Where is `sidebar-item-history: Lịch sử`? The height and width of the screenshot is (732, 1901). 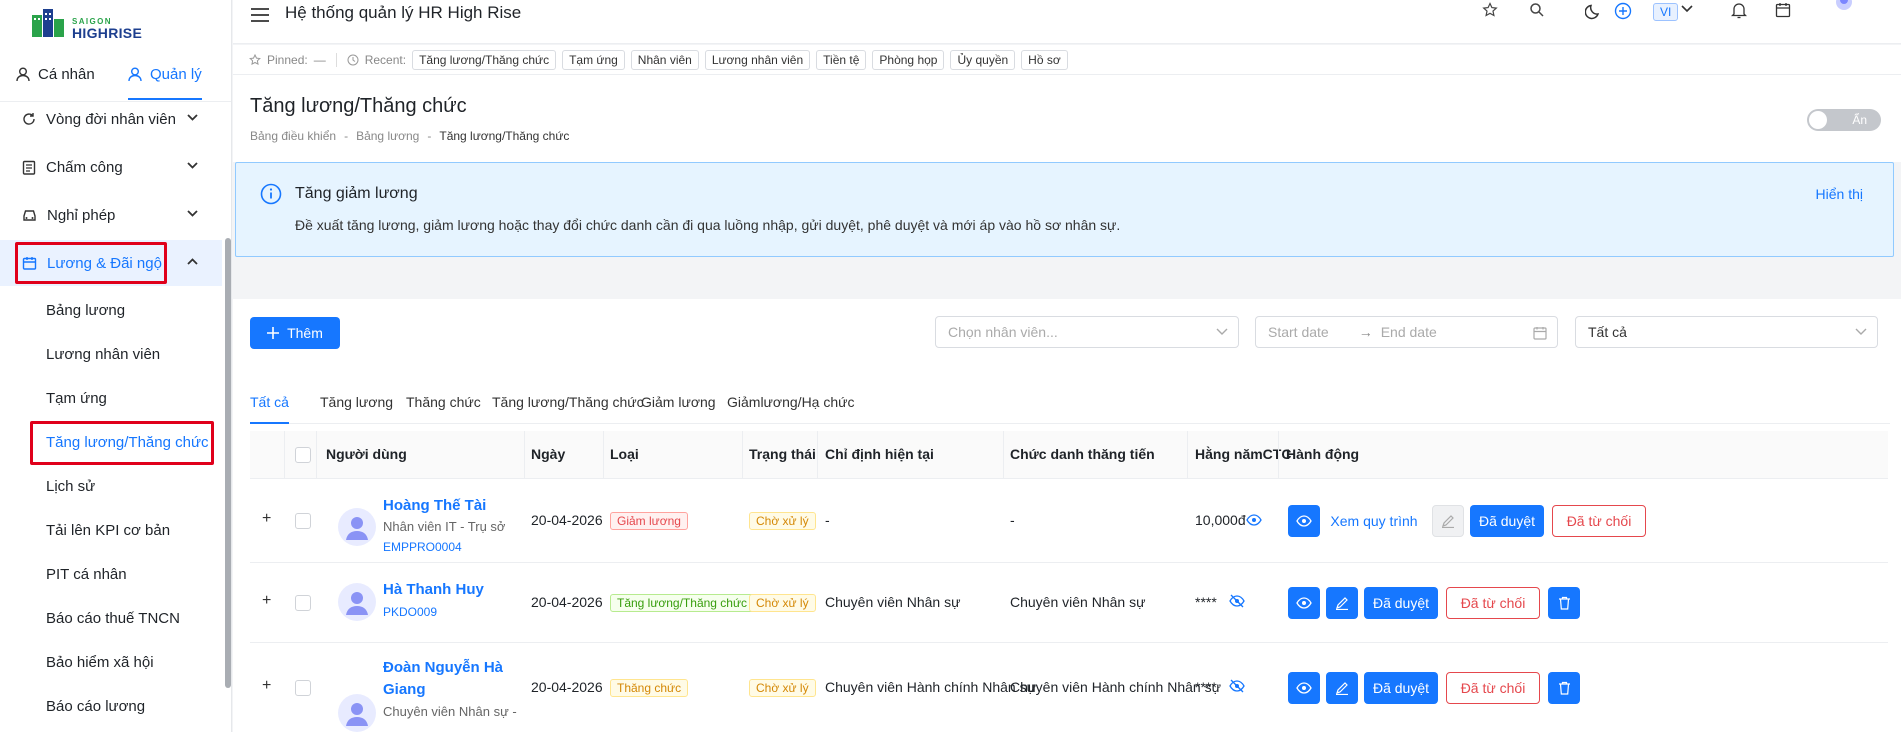
sidebar-item-history: Lịch sử is located at coordinates (70, 486).